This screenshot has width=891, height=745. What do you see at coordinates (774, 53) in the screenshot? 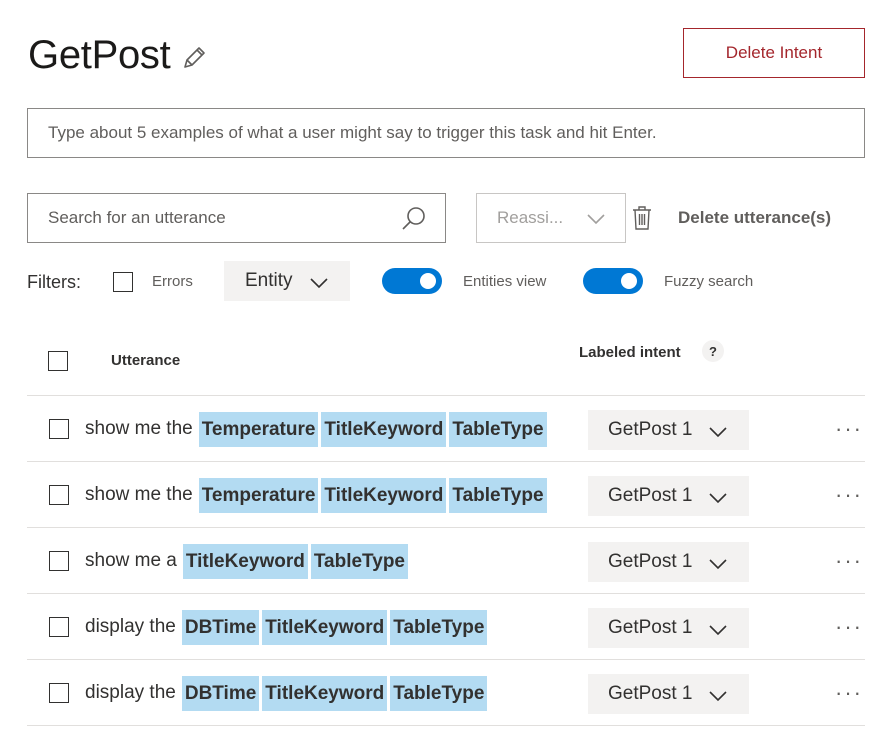
I see `delete-intent-button: Delete Intent` at bounding box center [774, 53].